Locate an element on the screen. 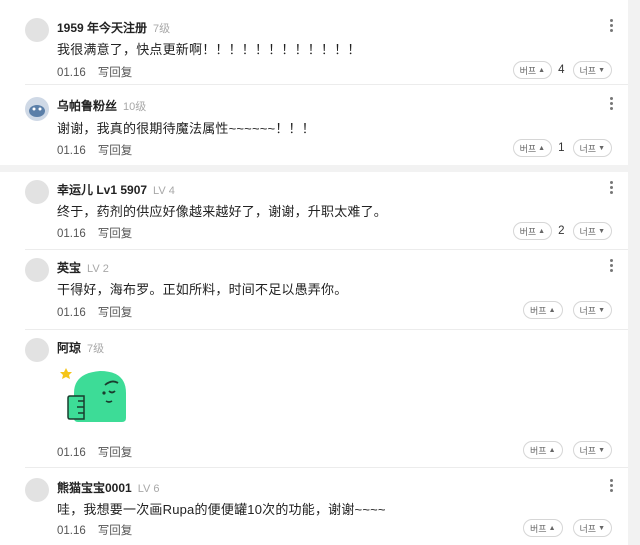  comment-author: 英宝 LV 2 is located at coordinates (83, 267).